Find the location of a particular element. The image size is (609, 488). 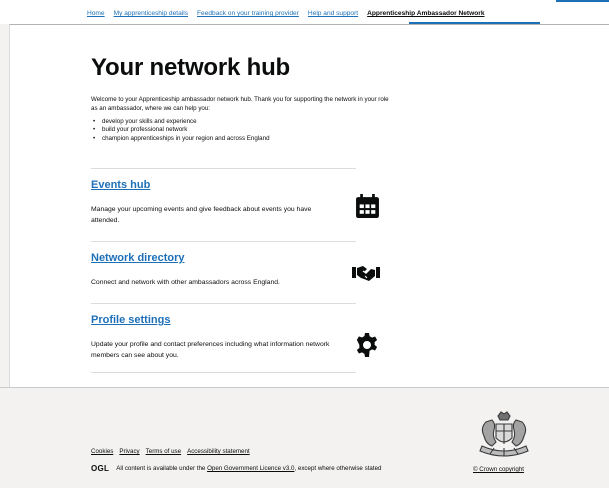

crown-copyright-link: © Crown copyright is located at coordinates (498, 469).